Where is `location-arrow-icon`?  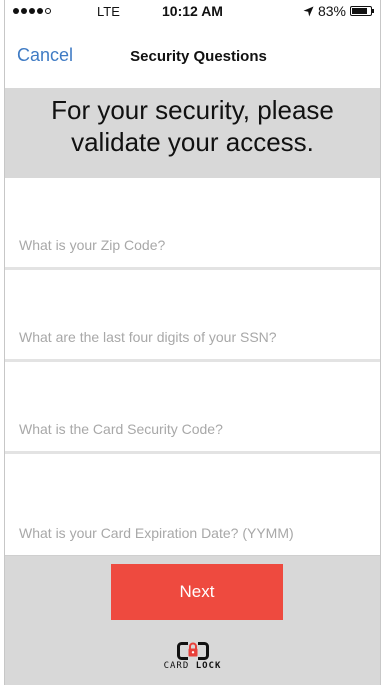
location-arrow-icon is located at coordinates (308, 11).